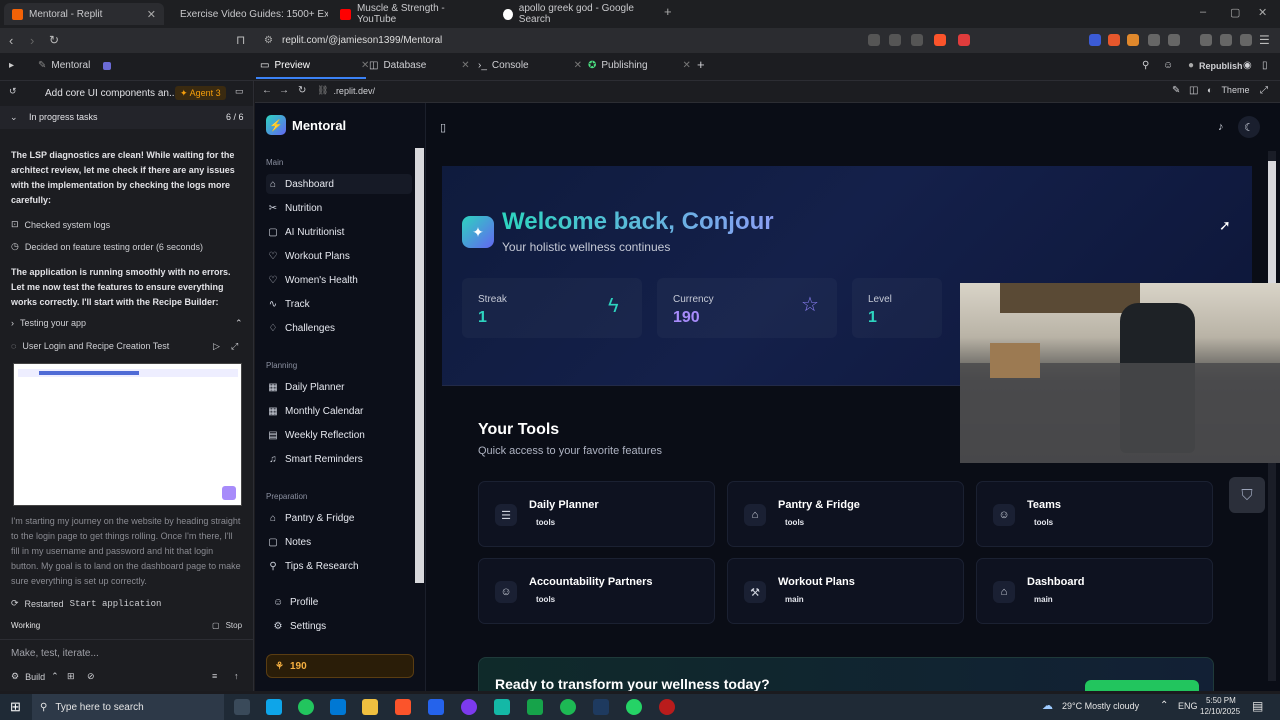 The width and height of the screenshot is (1280, 720). What do you see at coordinates (1262, 12) in the screenshot?
I see `close-window-icon: ✕` at bounding box center [1262, 12].